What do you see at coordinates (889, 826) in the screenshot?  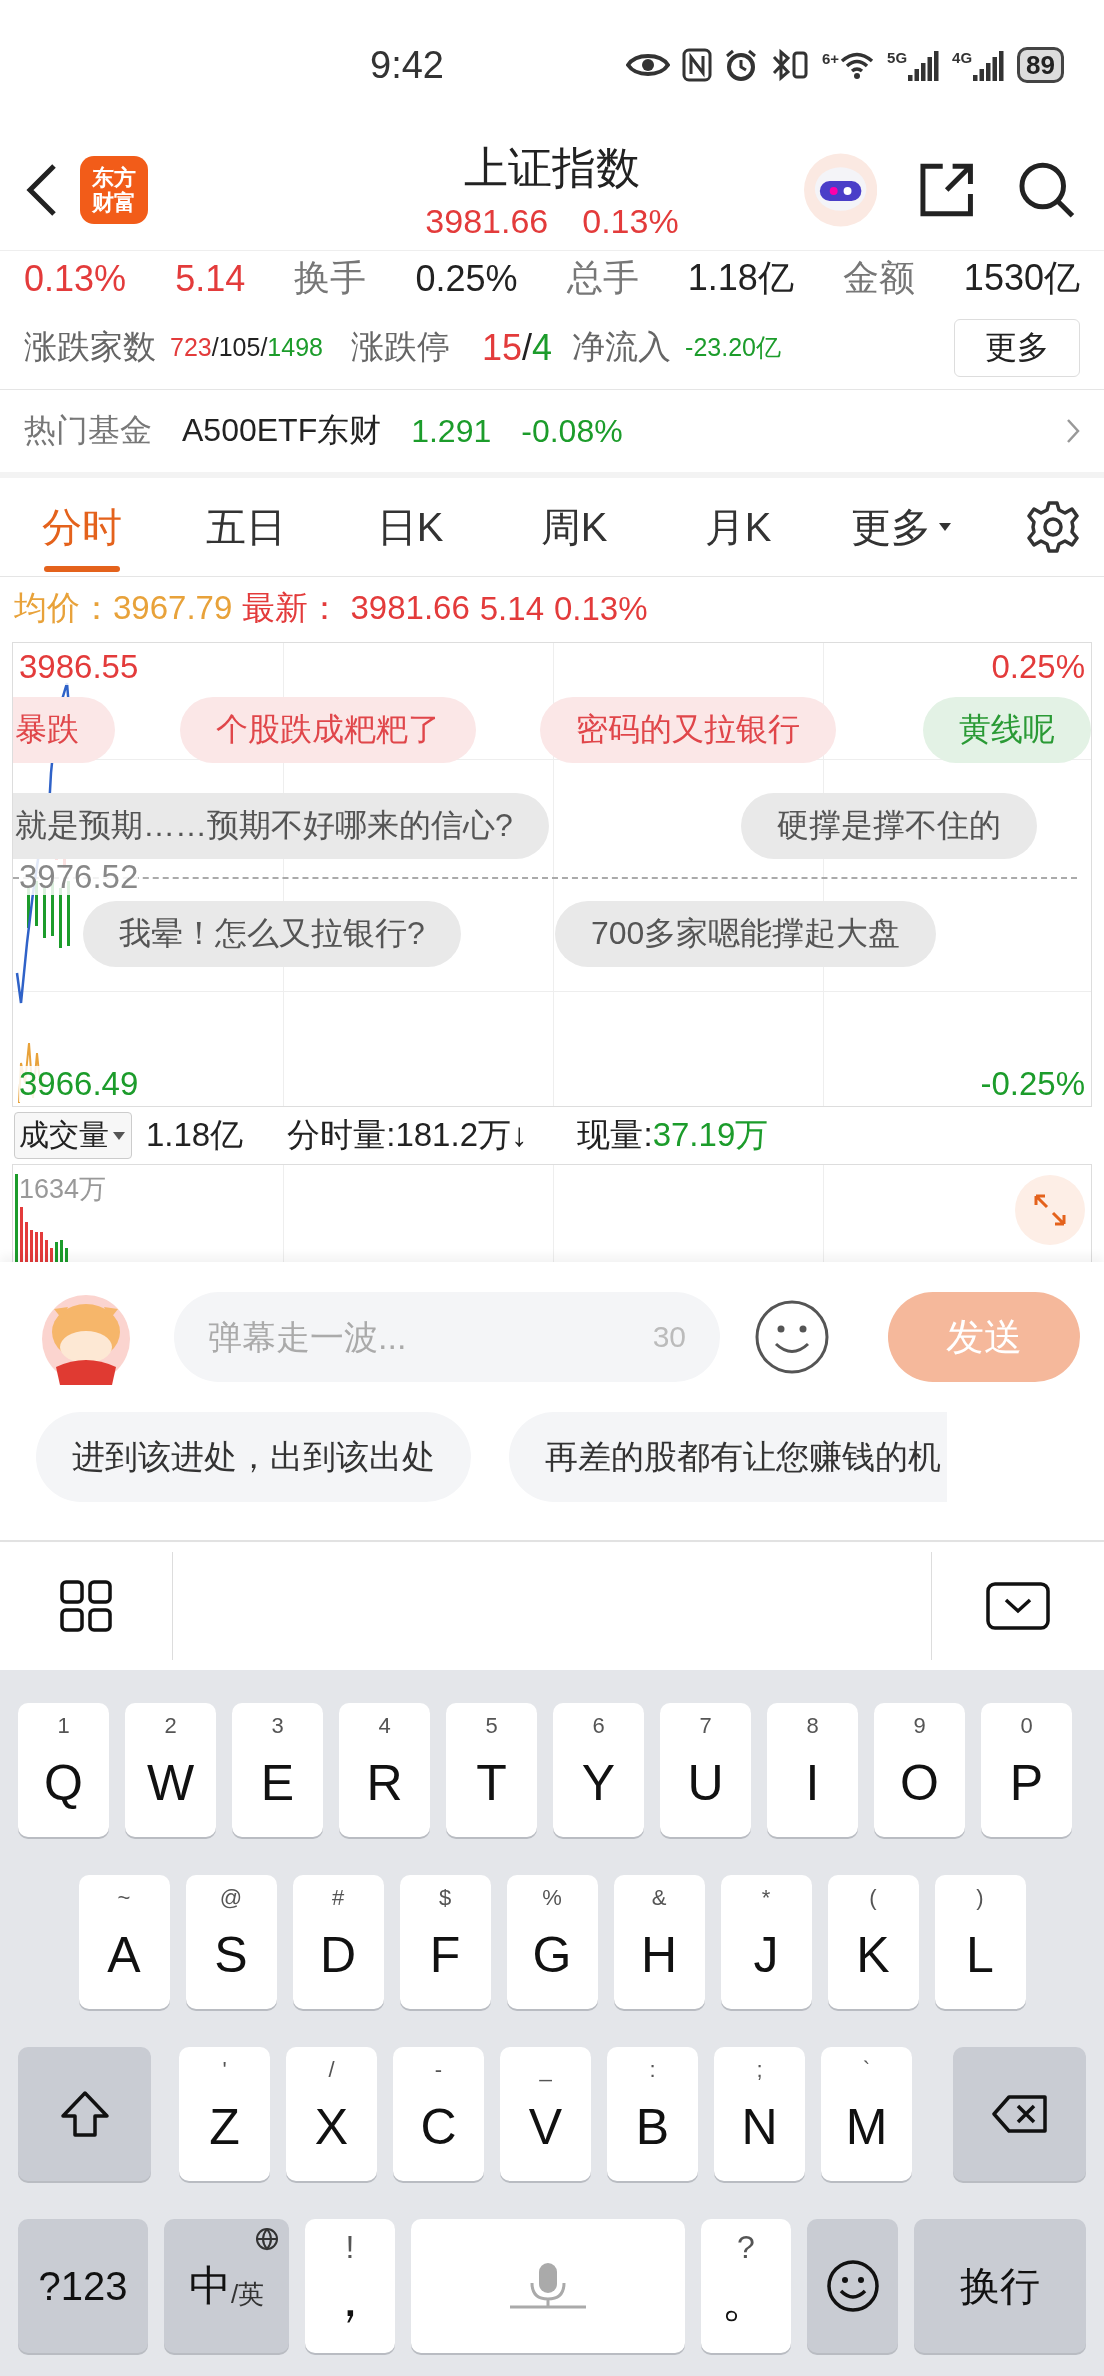 I see `danmaku-comment: 硬撑是撑不住的` at bounding box center [889, 826].